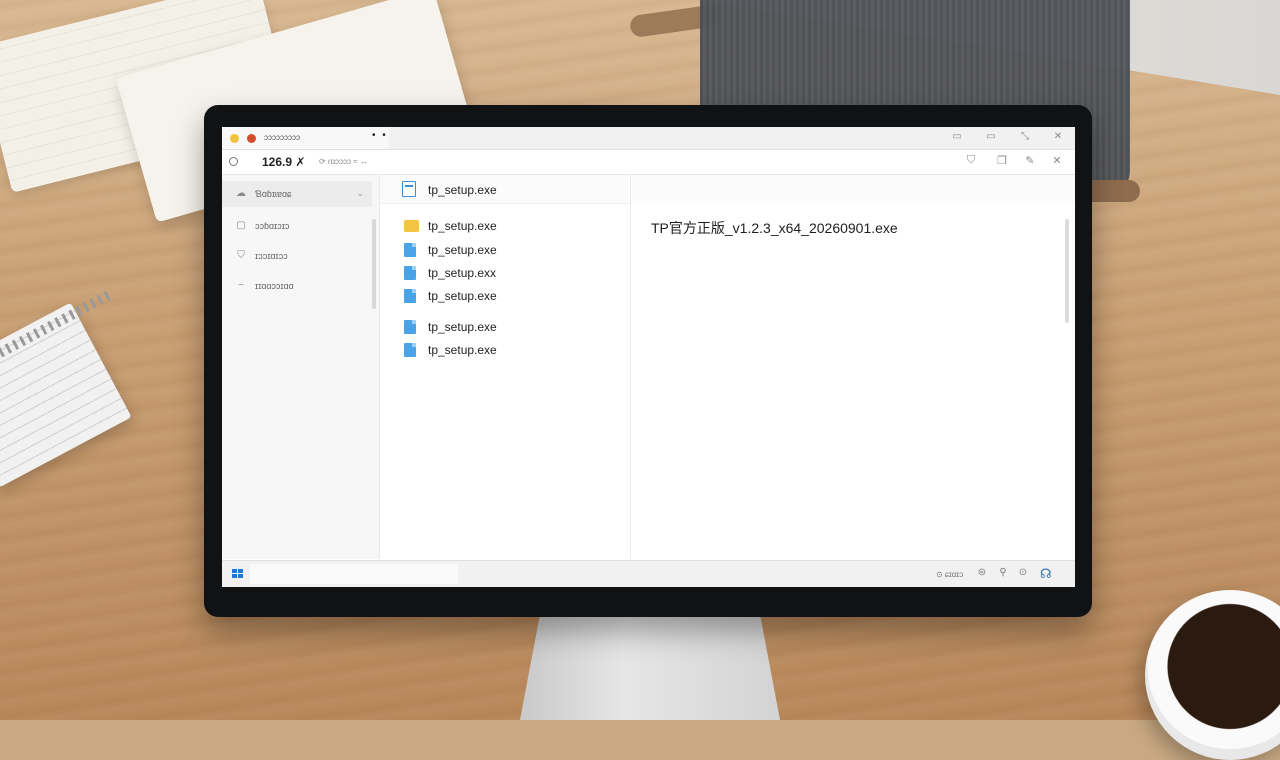 The image size is (1280, 760). What do you see at coordinates (650, 665) in the screenshot?
I see `monitor-stand` at bounding box center [650, 665].